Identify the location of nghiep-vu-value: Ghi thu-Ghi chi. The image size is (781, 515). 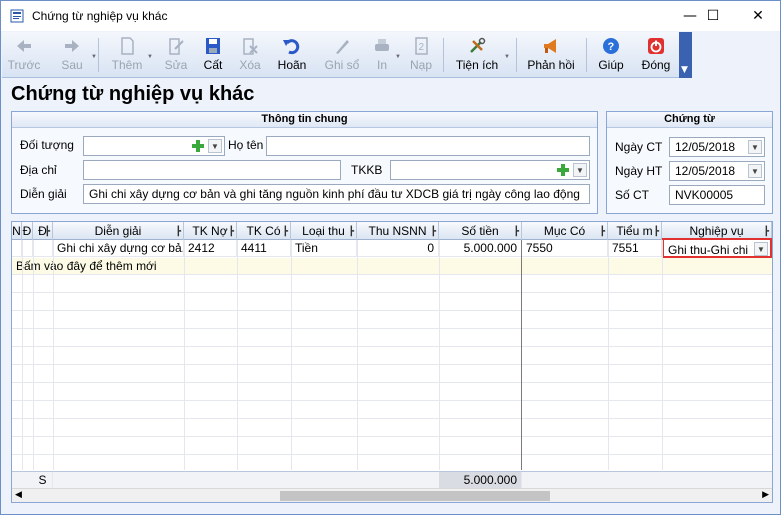
(708, 250).